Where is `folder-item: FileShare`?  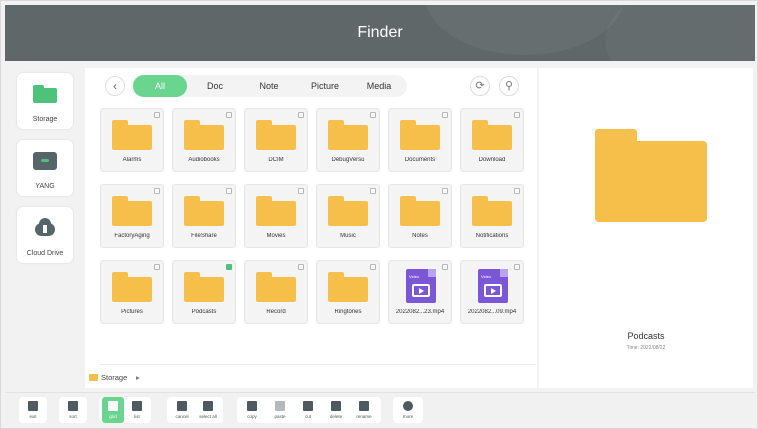
folder-item: FileShare is located at coordinates (204, 216).